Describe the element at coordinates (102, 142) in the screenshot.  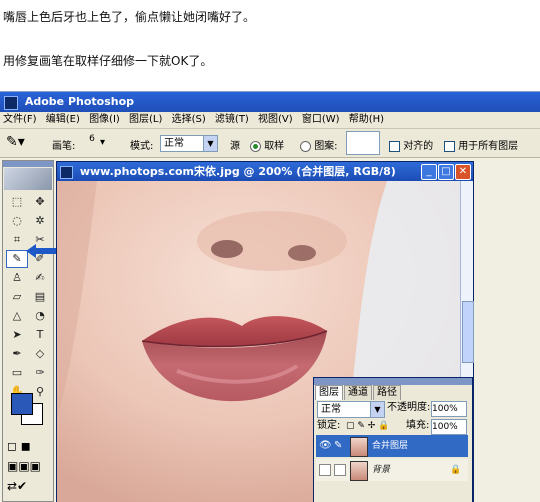
I see `brush-dropdown-icon: ▾` at that location.